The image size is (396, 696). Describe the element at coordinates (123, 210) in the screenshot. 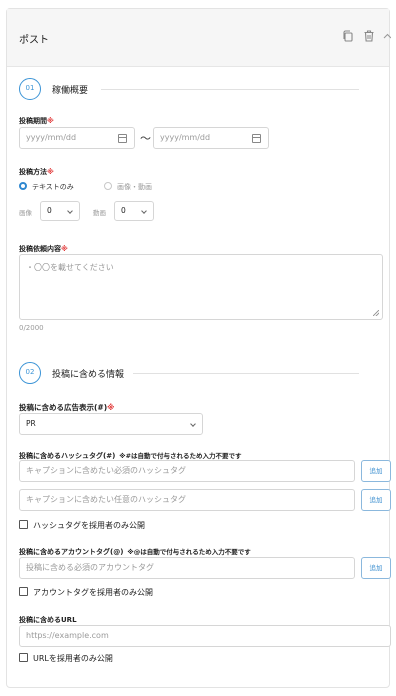

I see `video-count-value: 0` at that location.